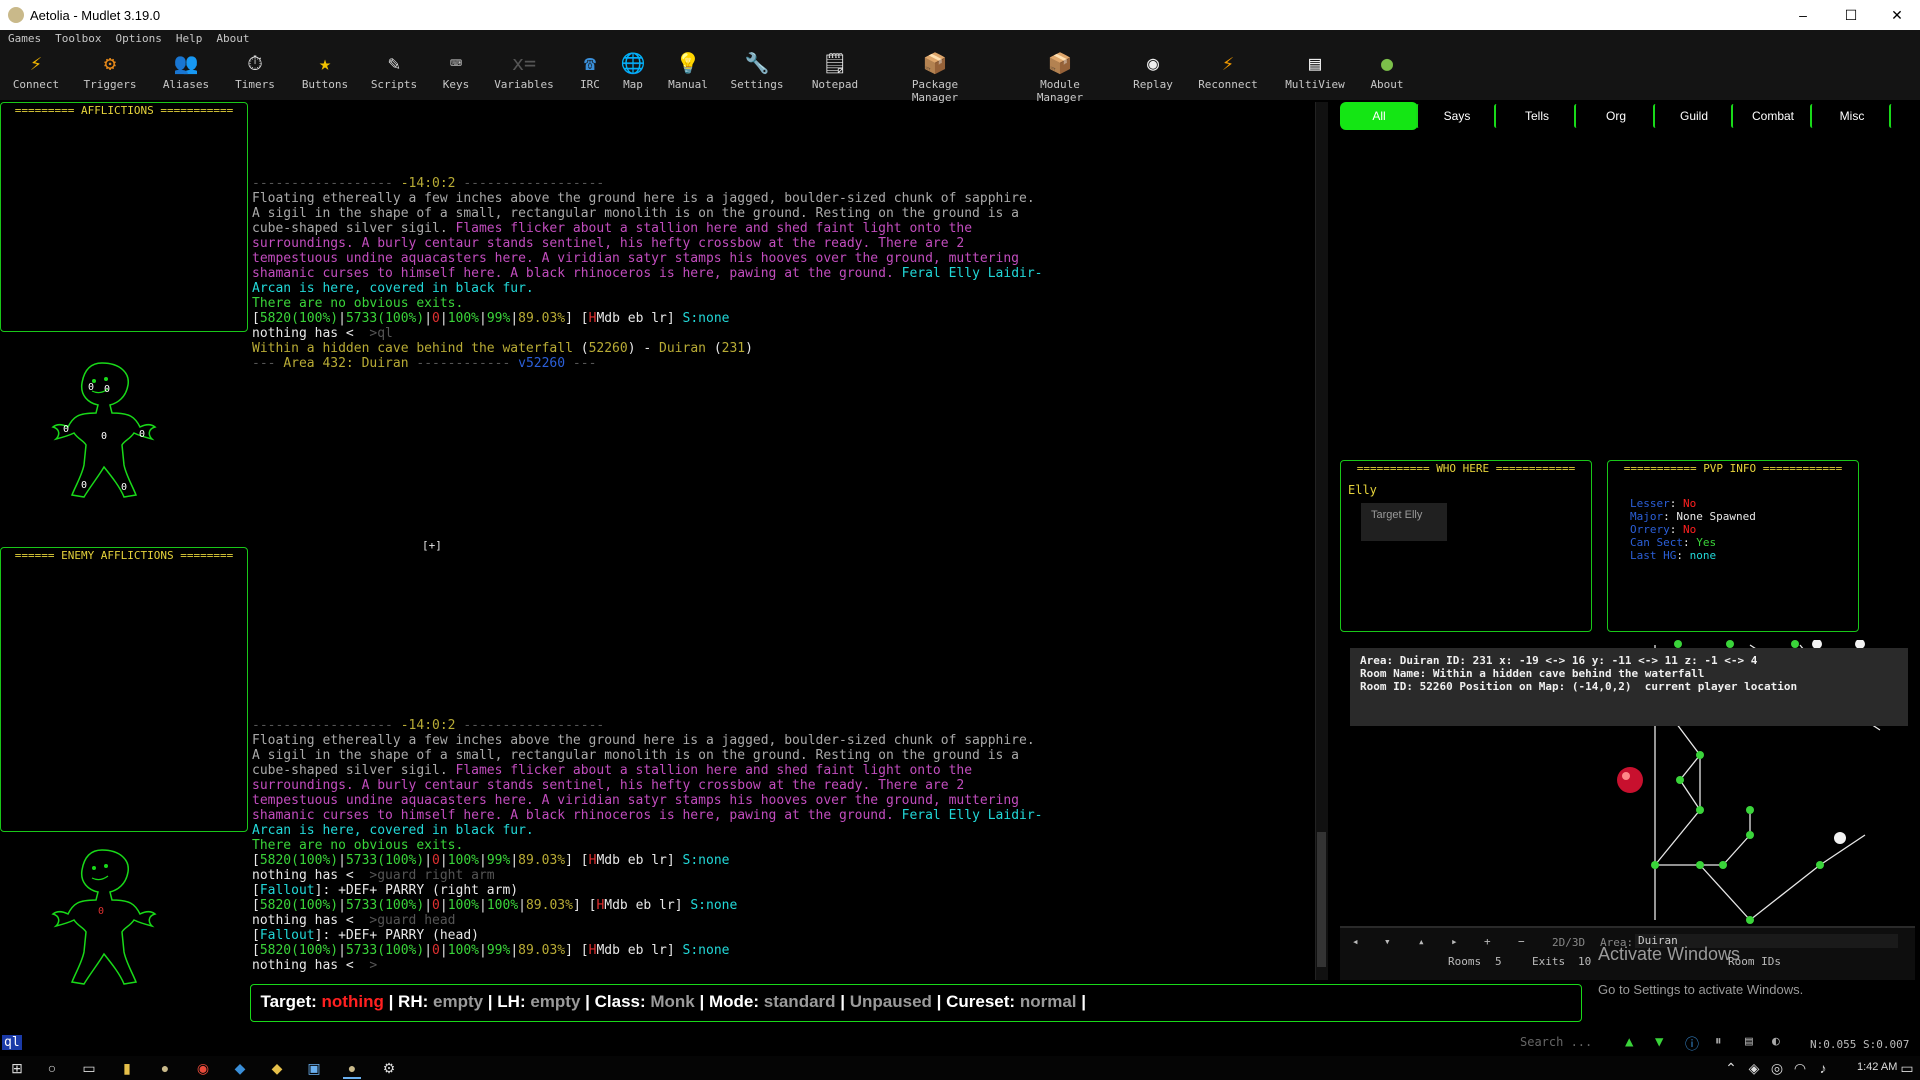 Image resolution: width=1920 pixels, height=1080 pixels. Describe the element at coordinates (1355, 941) in the screenshot. I see `map-pan-left: ◂` at that location.